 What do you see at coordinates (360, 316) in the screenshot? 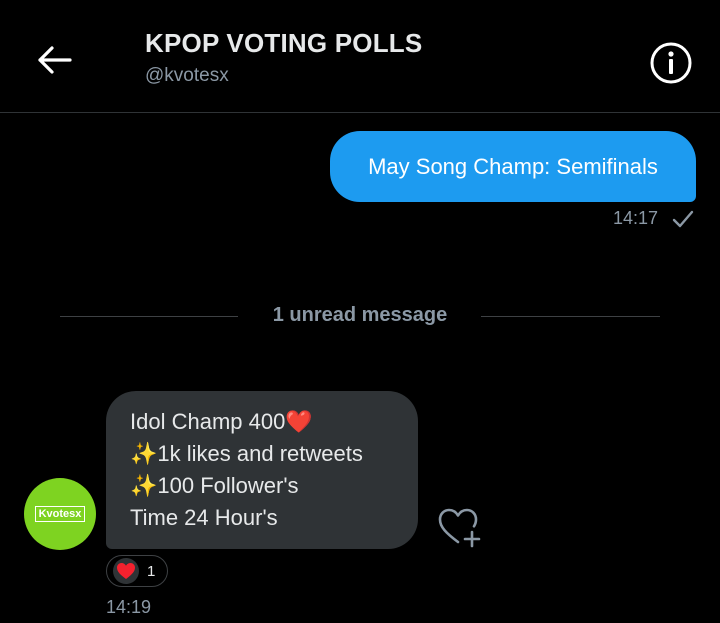
I see `unread-divider: 1 unread message` at bounding box center [360, 316].